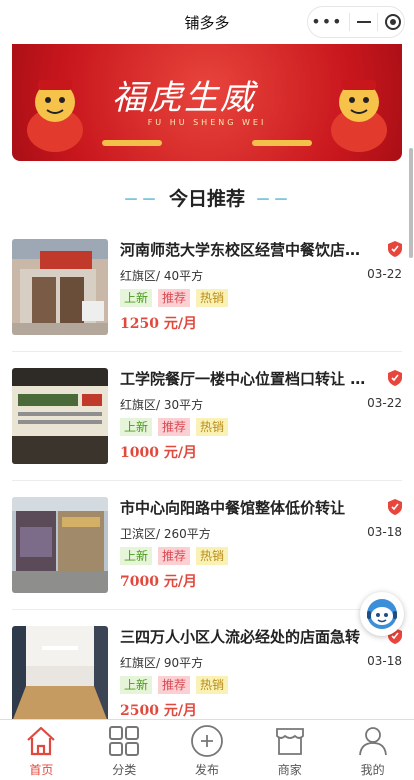 This screenshot has width=414, height=780. I want to click on nav-bar: 铺多多 •••, so click(207, 22).